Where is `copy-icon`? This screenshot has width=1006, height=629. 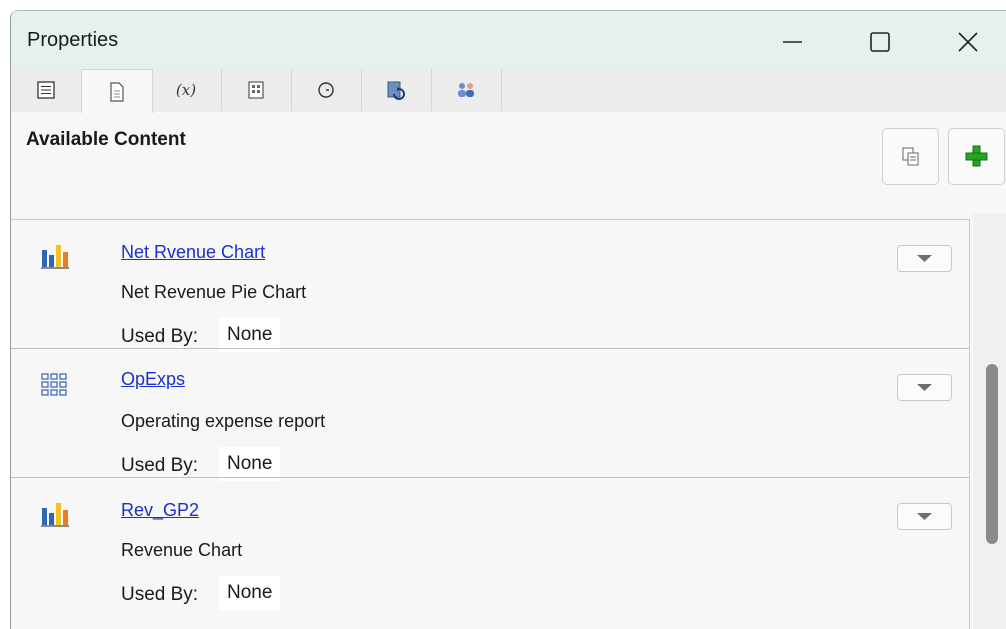
copy-icon is located at coordinates (910, 156).